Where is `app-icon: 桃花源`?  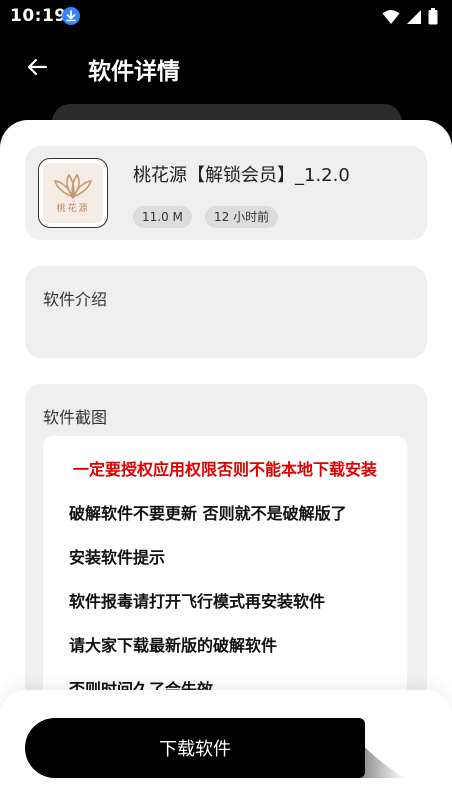
app-icon: 桃花源 is located at coordinates (73, 193).